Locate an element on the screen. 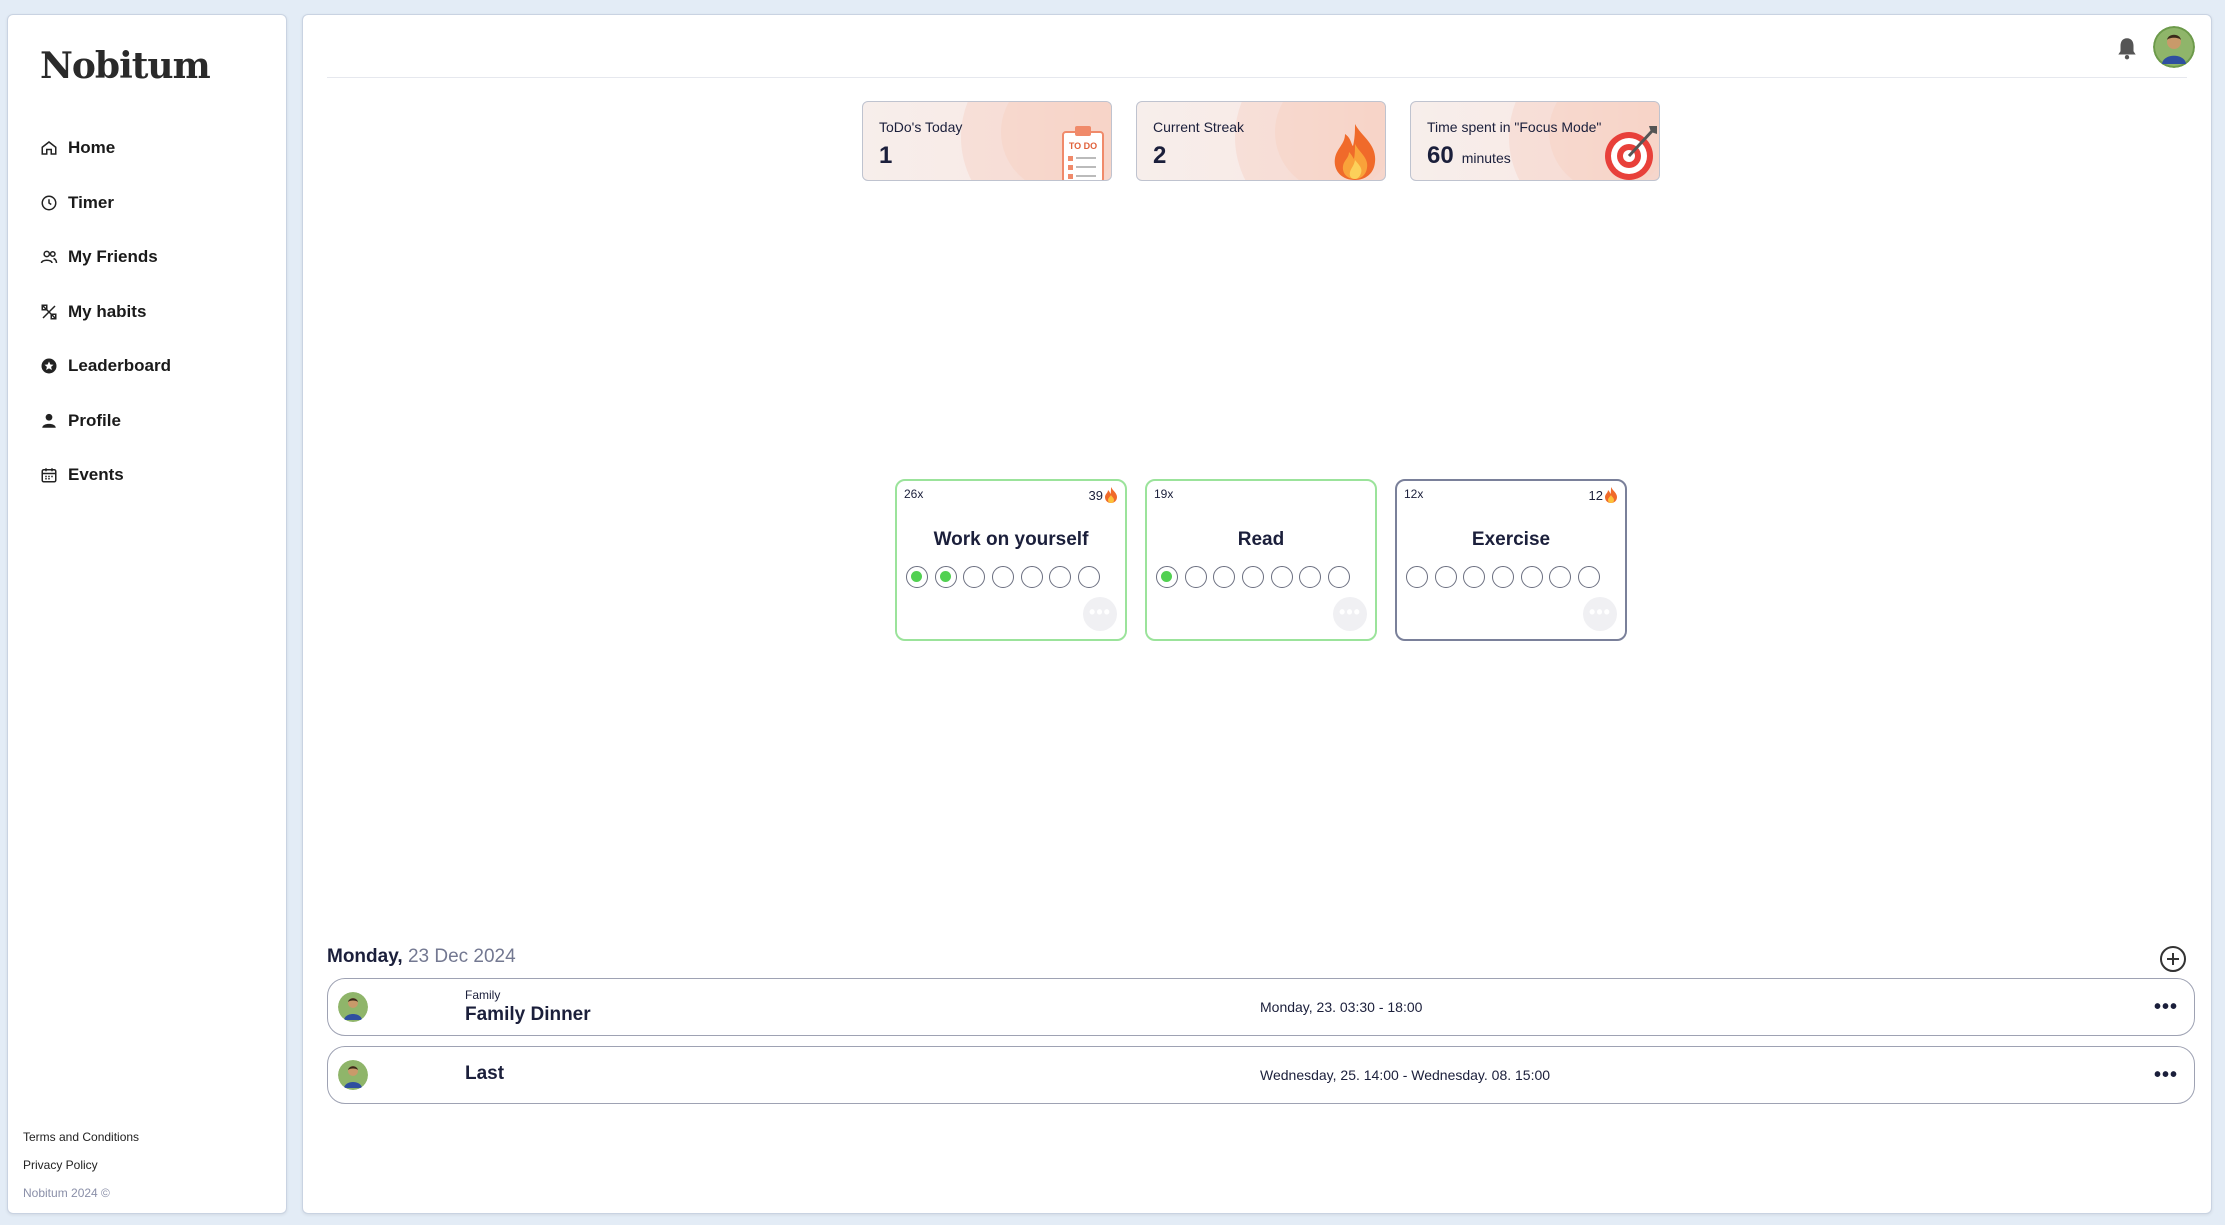  sidebar-item-home: Home is located at coordinates (105, 148).